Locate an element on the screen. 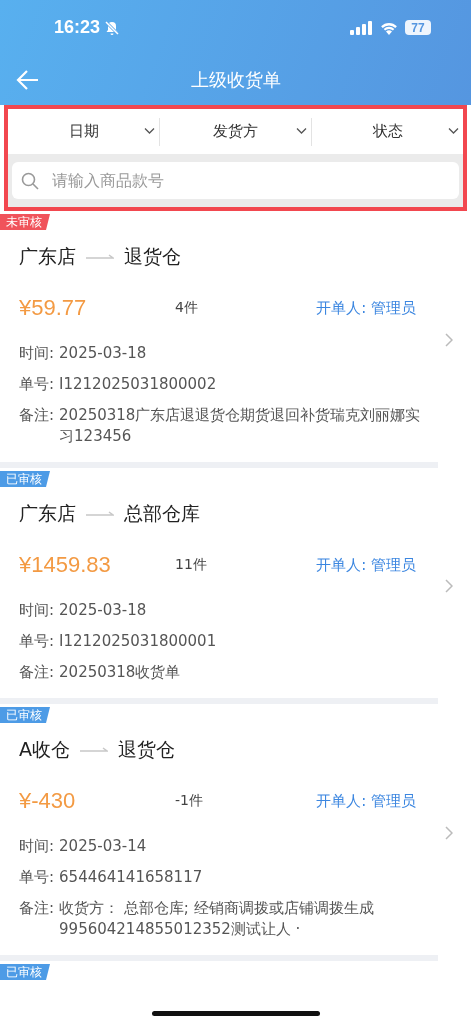  order-time: 2025-03-14 is located at coordinates (103, 846).